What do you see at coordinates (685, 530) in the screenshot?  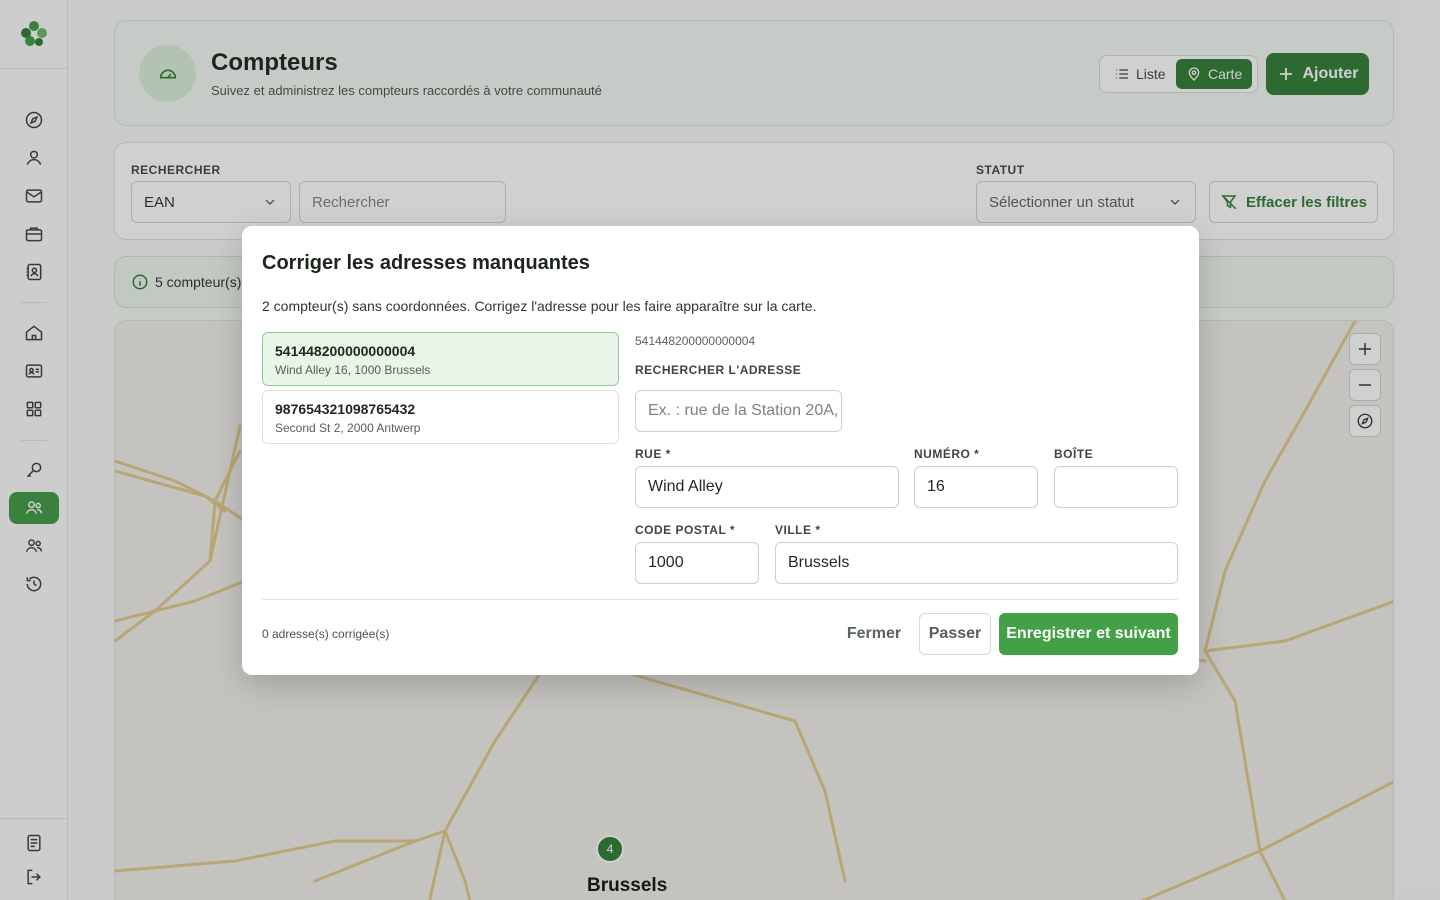 I see `postal-code-label: CODE POSTAL *` at bounding box center [685, 530].